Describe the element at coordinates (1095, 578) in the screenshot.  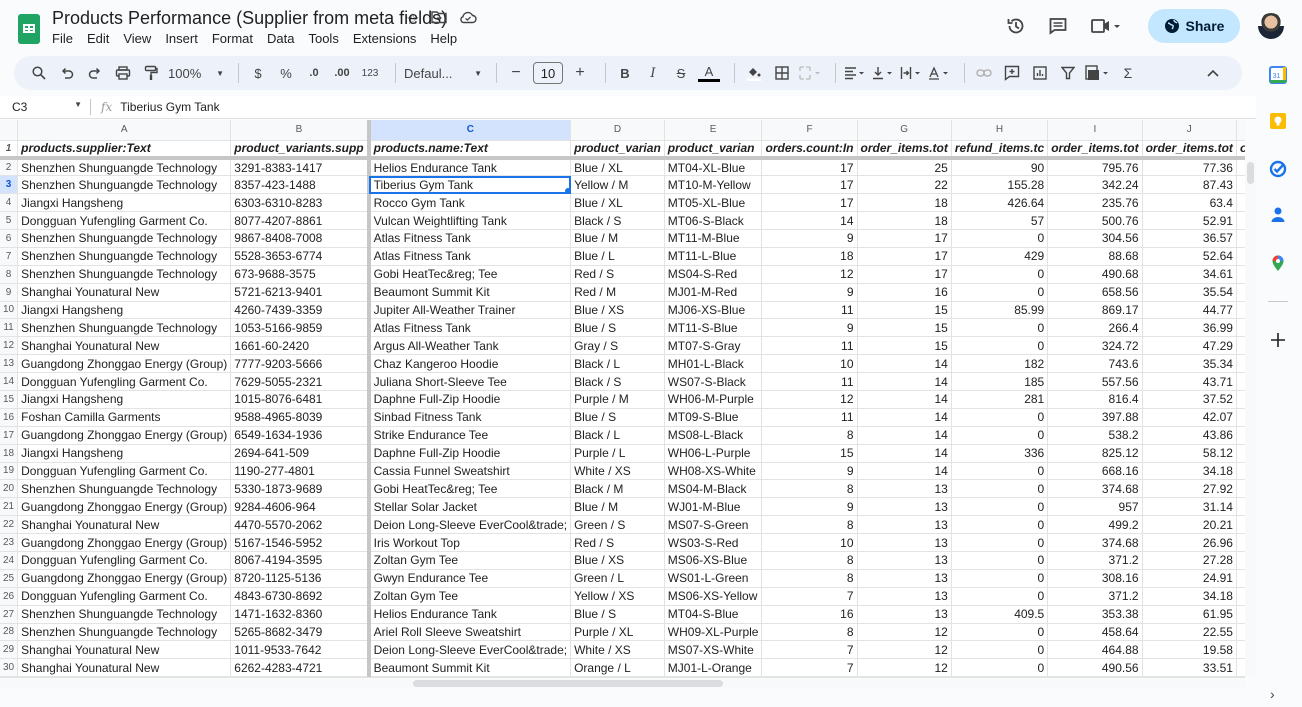
I see `cell: 308.16` at that location.